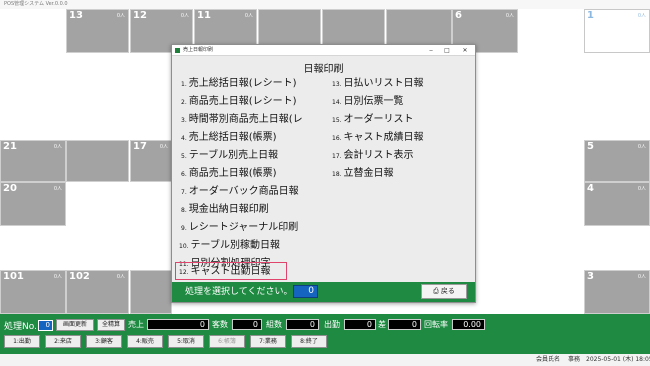 This screenshot has width=650, height=366. What do you see at coordinates (225, 209) in the screenshot?
I see `menu-item-8: 8. 現金出納日報印刷` at bounding box center [225, 209].